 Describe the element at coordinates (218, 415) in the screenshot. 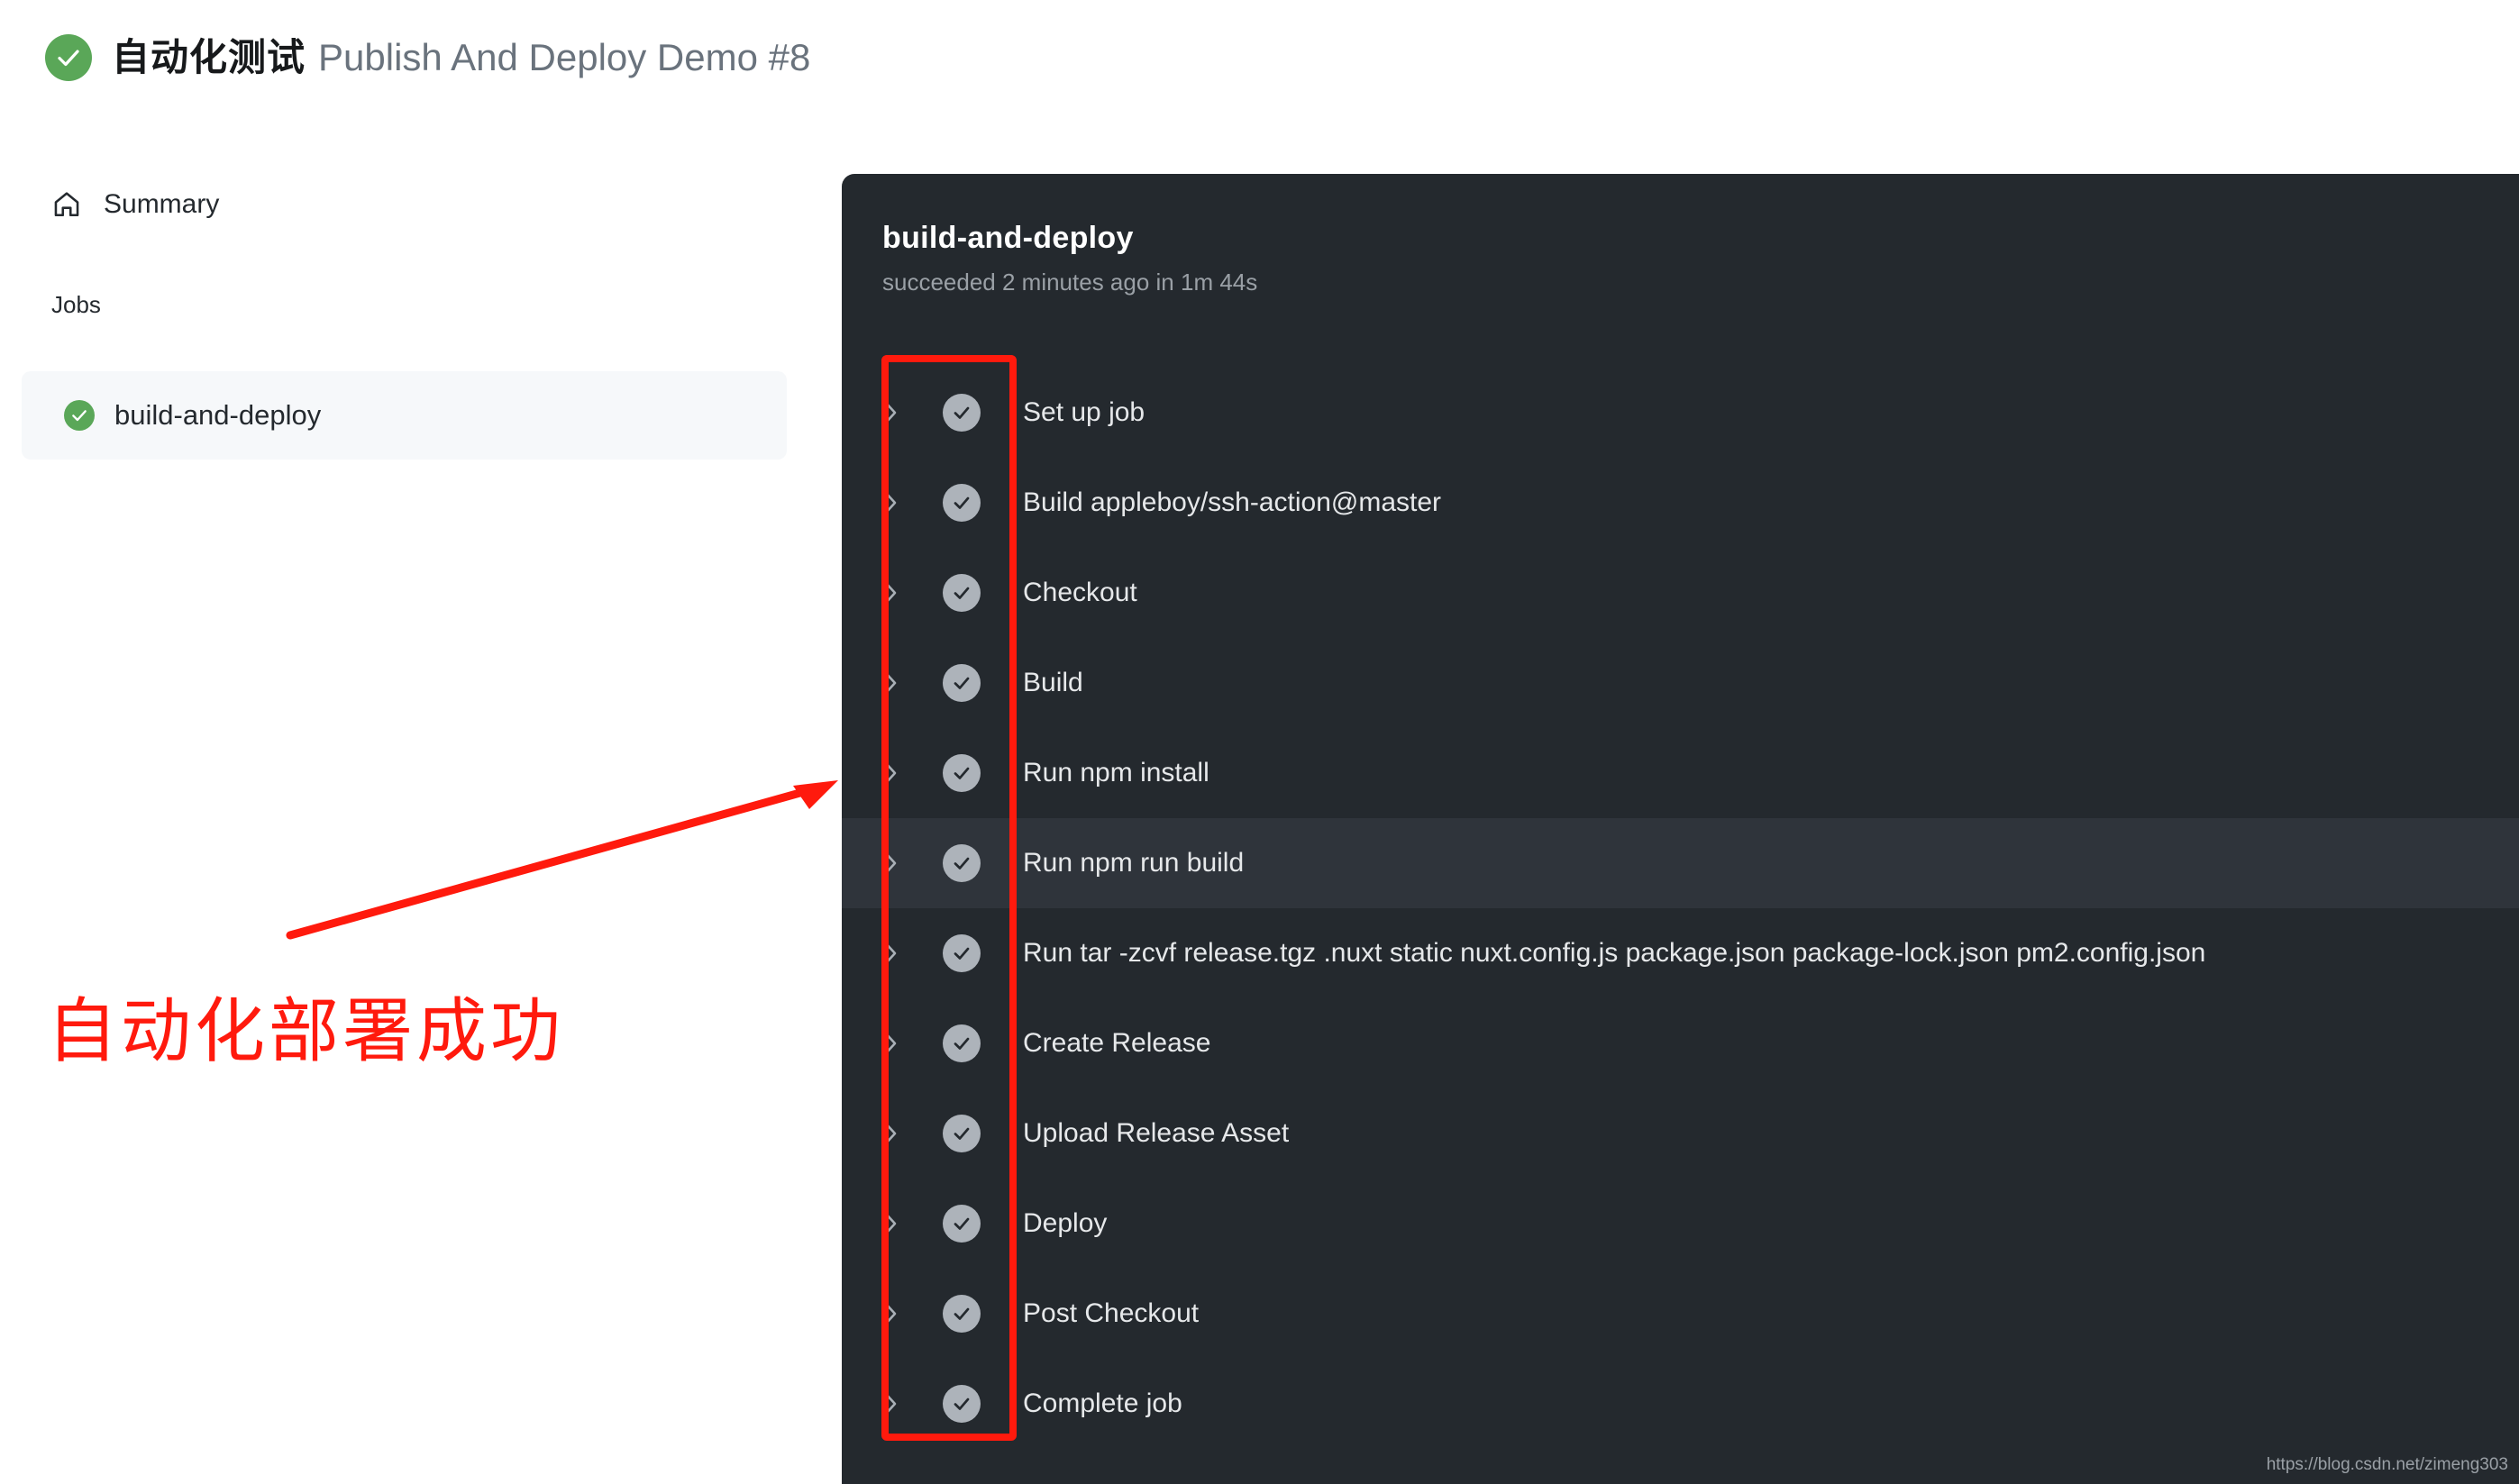

I see `sidebar-item-build-and-deploy-label: build-and-deploy` at that location.